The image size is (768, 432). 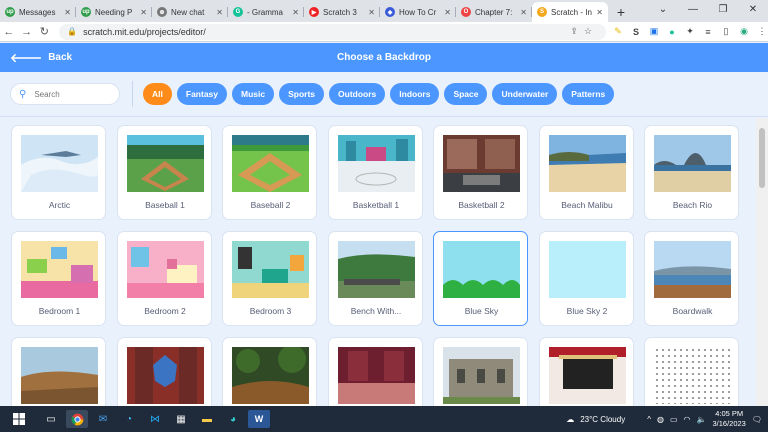 I want to click on backdrop-tile: Baseball 2, so click(x=269, y=172).